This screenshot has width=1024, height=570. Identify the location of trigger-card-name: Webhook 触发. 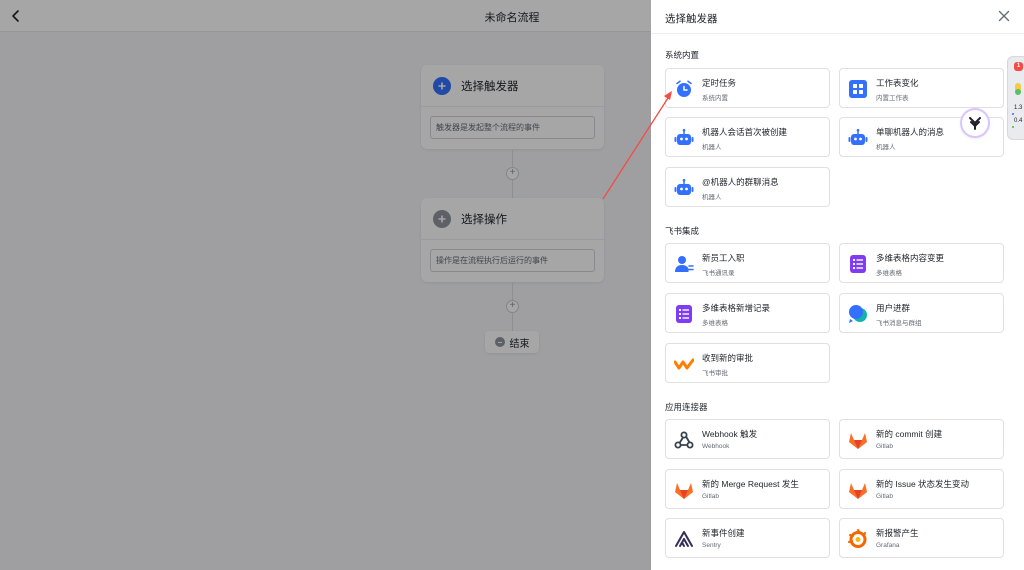
(730, 434).